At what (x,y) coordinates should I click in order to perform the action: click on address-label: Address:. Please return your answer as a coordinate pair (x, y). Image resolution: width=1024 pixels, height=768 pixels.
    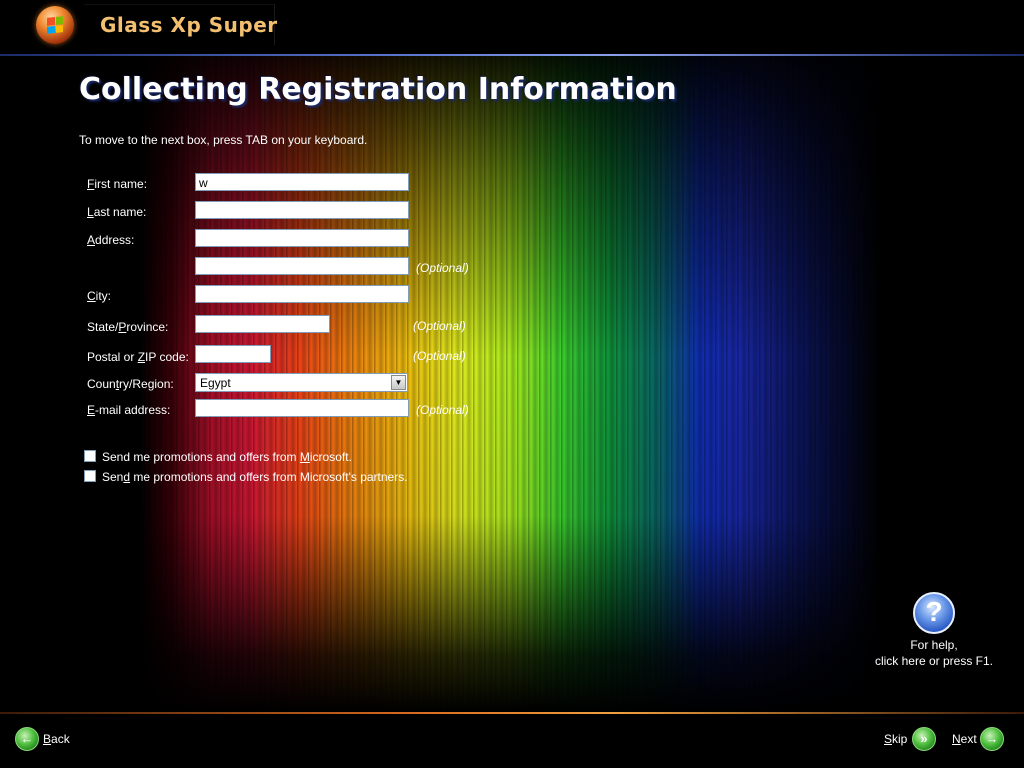
    Looking at the image, I should click on (111, 240).